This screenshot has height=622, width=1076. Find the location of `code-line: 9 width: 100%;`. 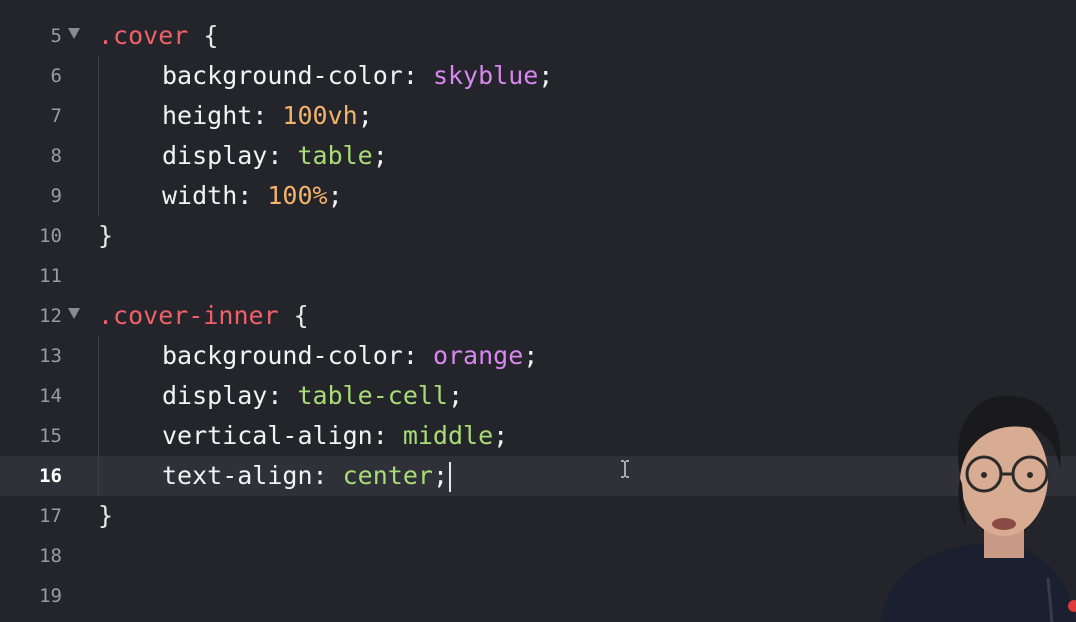

code-line: 9 width: 100%; is located at coordinates (538, 196).